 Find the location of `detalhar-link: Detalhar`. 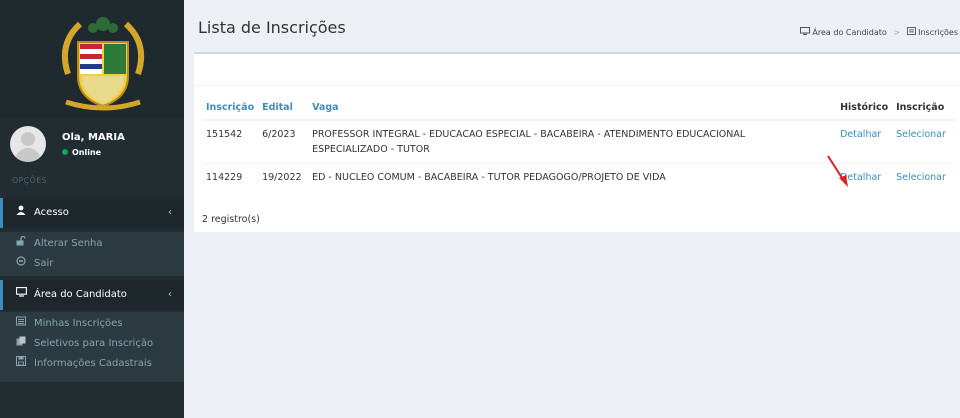

detalhar-link: Detalhar is located at coordinates (860, 134).